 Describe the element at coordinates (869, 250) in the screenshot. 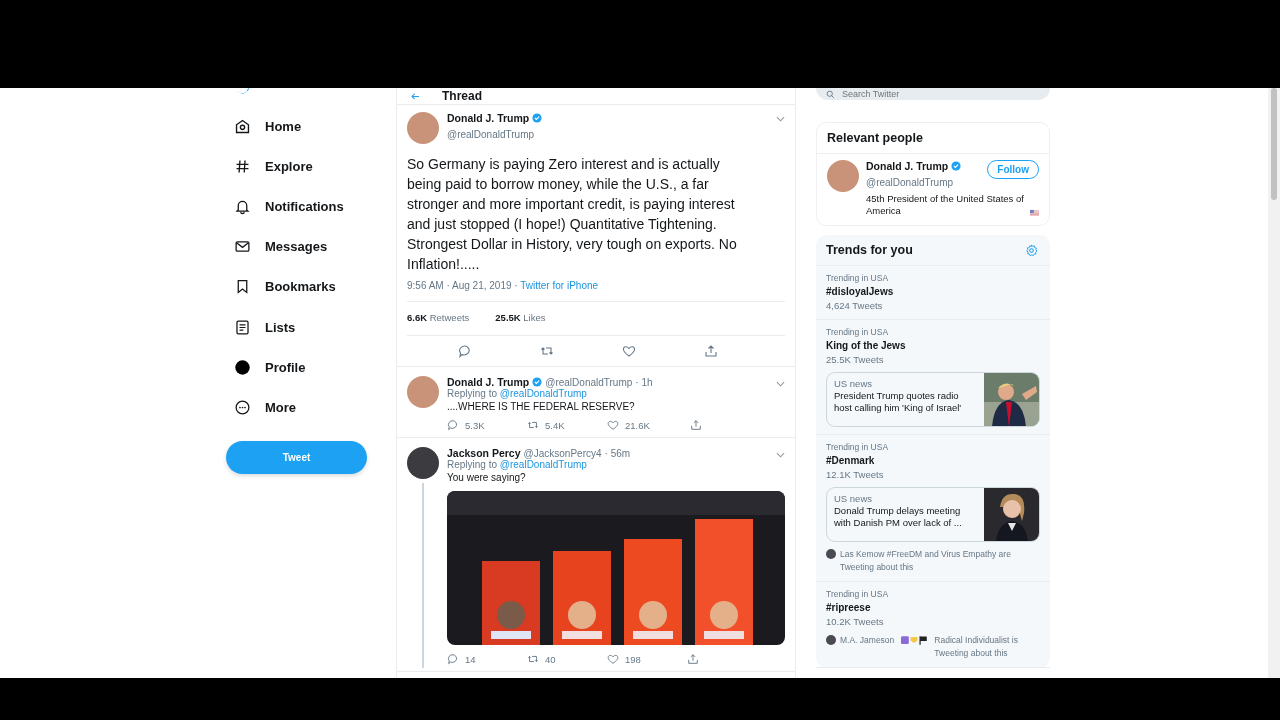

I see `card-title: Trends for you` at that location.